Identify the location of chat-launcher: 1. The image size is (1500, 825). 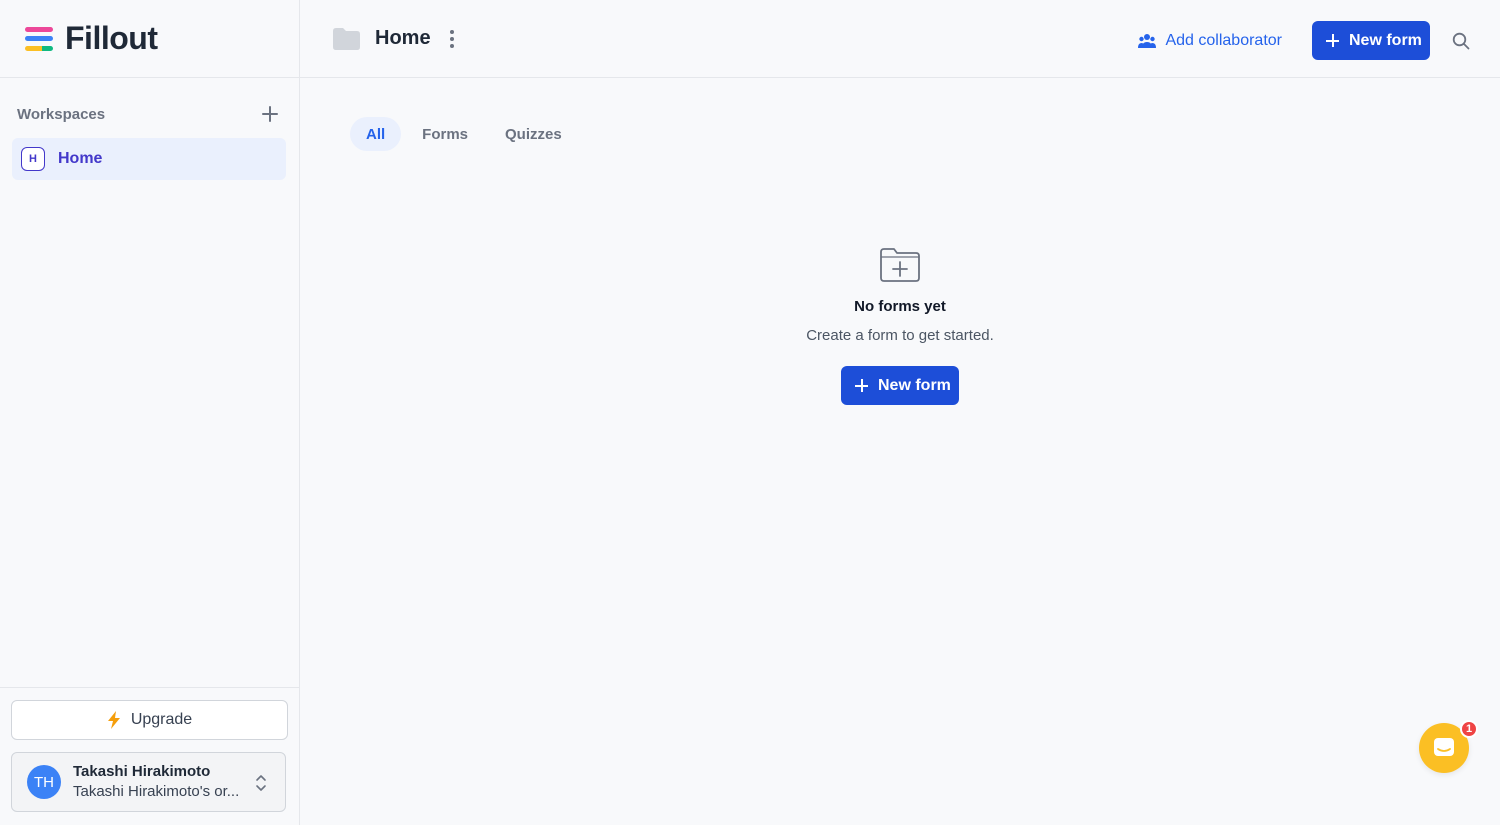
(1448, 746).